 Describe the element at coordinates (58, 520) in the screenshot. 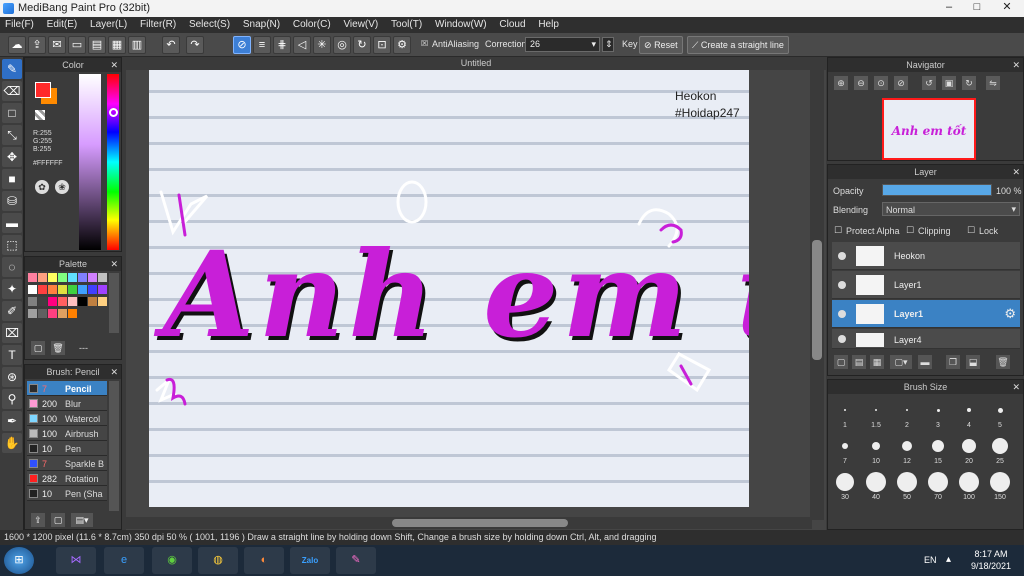

I see `brush-page-icon: ▢` at that location.